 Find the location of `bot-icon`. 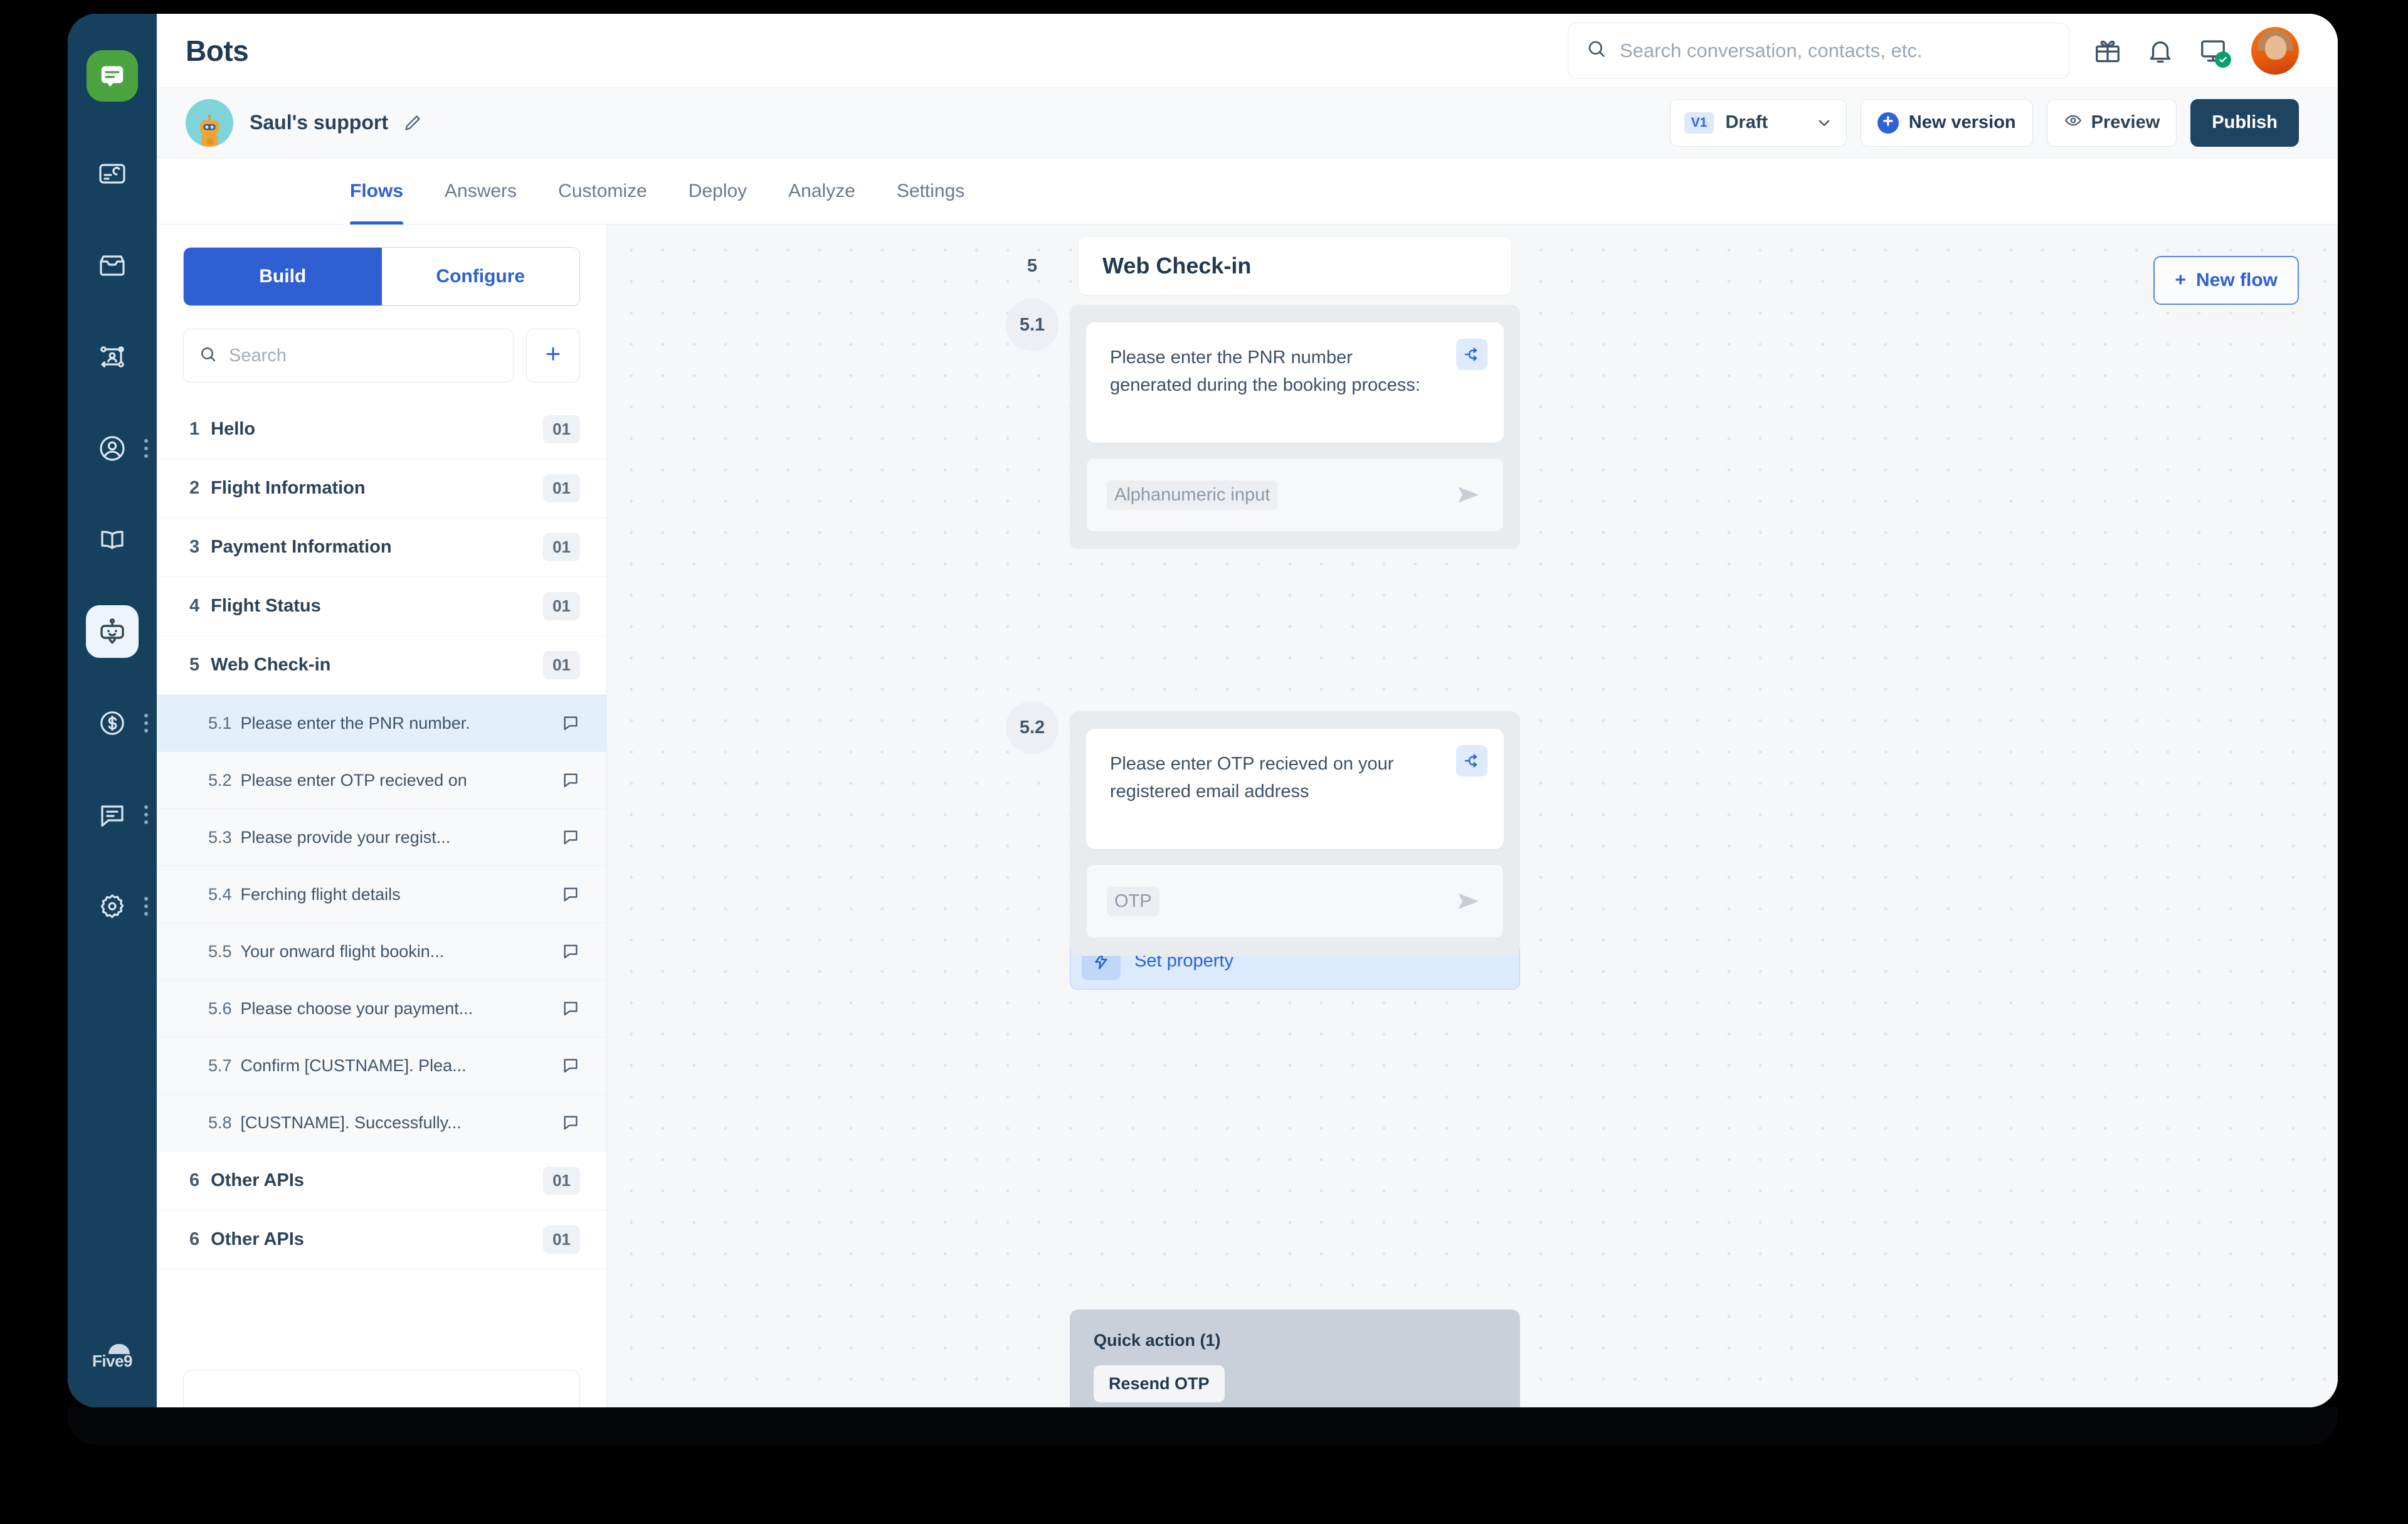

bot-icon is located at coordinates (112, 632).